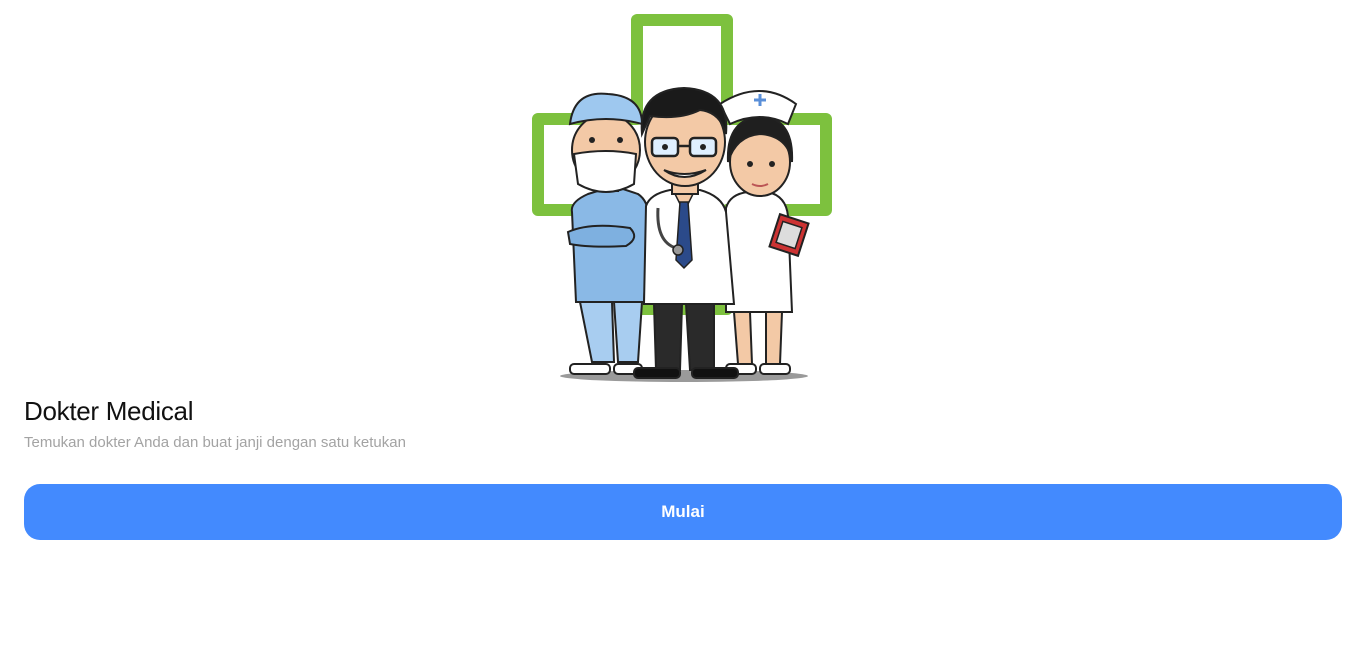 The height and width of the screenshot is (657, 1366). Describe the element at coordinates (686, 232) in the screenshot. I see `doctor-figure` at that location.